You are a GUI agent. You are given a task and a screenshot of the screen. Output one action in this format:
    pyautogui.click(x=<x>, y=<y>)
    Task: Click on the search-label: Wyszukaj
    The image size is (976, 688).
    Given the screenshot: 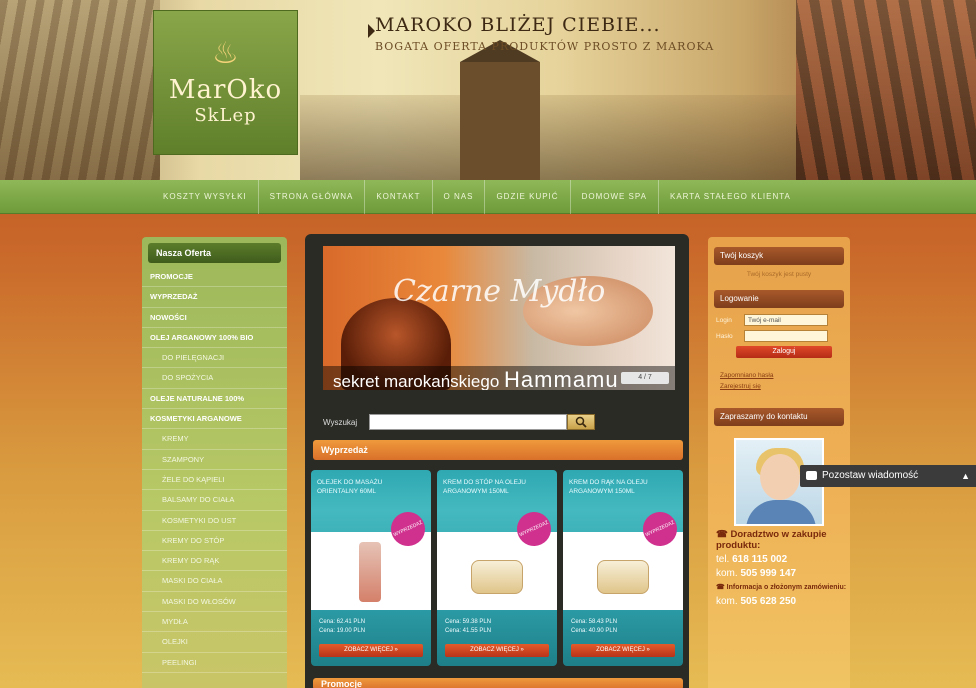 What is the action you would take?
    pyautogui.click(x=340, y=422)
    